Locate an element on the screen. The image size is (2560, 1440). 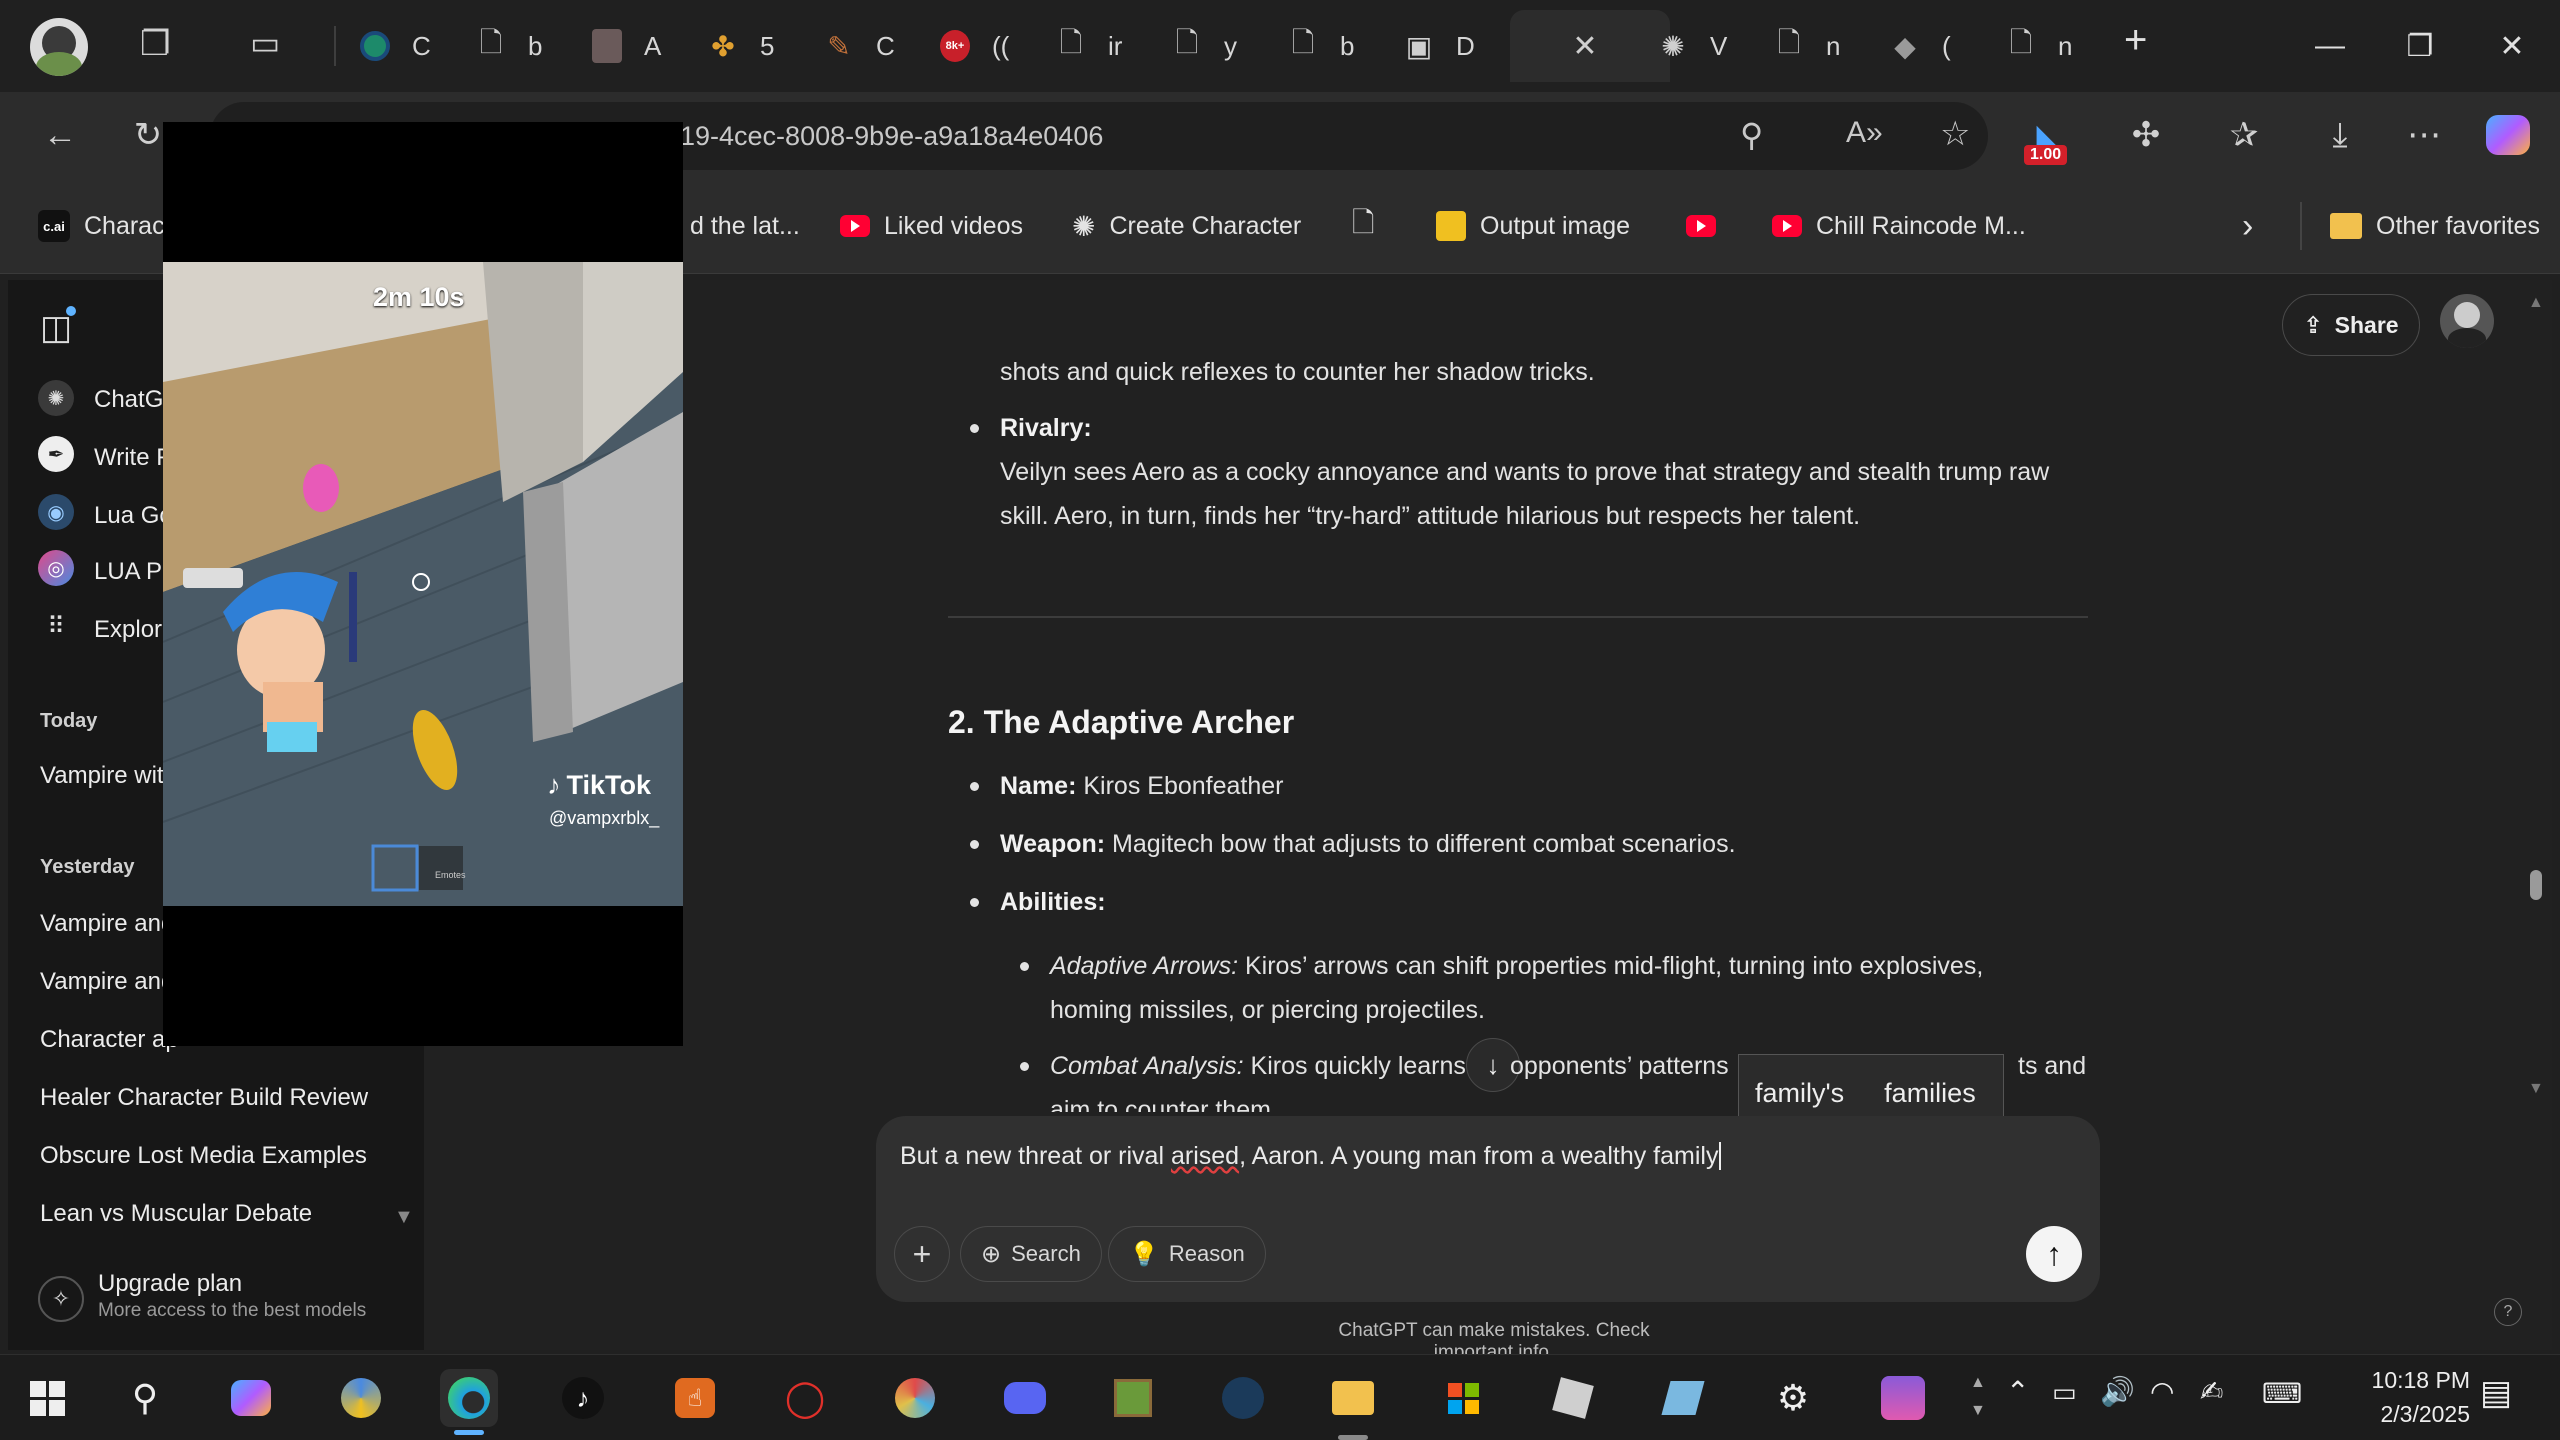
reason-button: 💡 Reason is located at coordinates (1187, 1254).